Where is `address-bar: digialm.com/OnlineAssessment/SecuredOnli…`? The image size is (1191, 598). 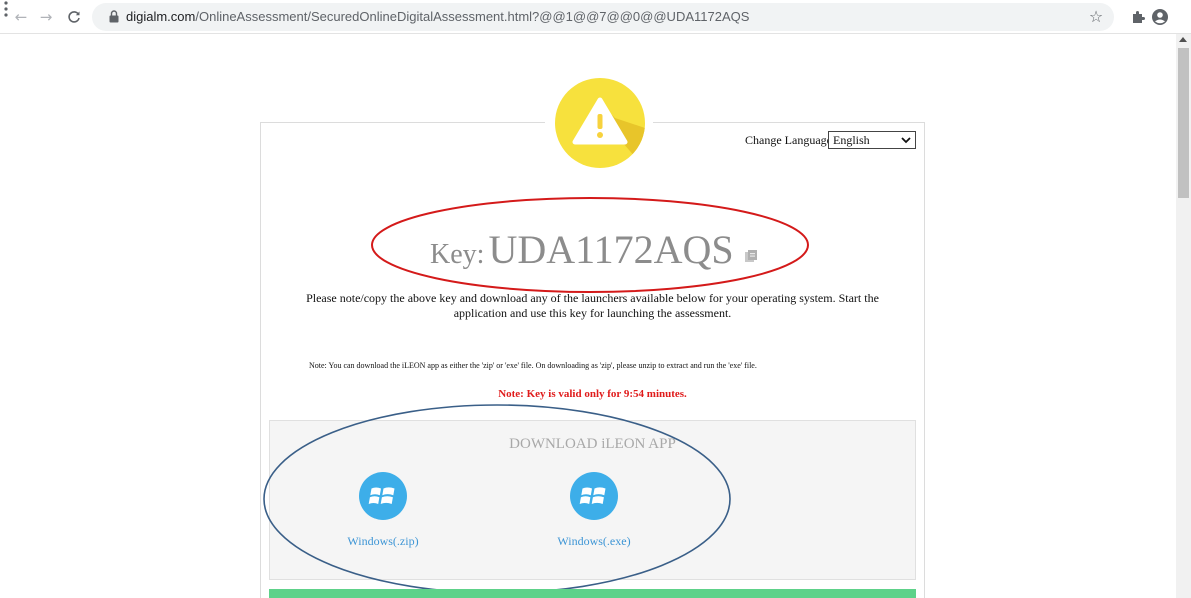
address-bar: digialm.com/OnlineAssessment/SecuredOnli… is located at coordinates (603, 17).